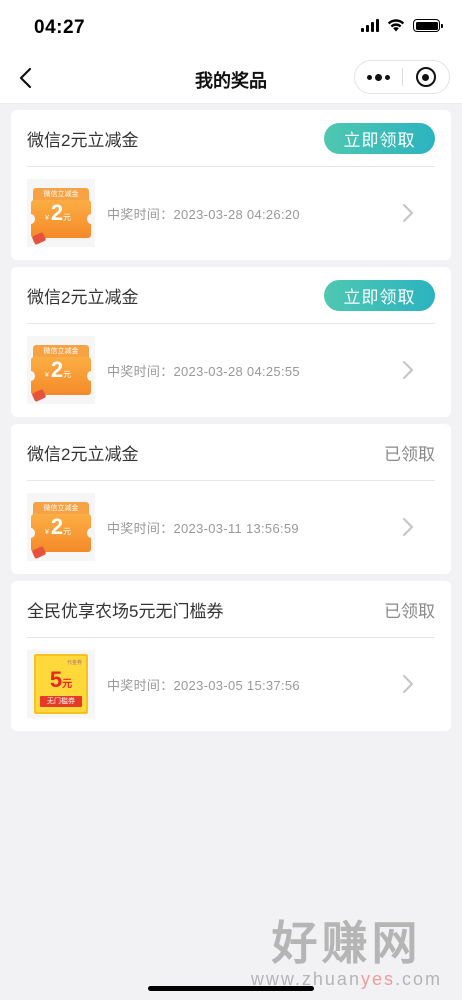 This screenshot has width=462, height=1000. I want to click on won-time: 中奖时间：2023-03-05 15:37:56, so click(203, 685).